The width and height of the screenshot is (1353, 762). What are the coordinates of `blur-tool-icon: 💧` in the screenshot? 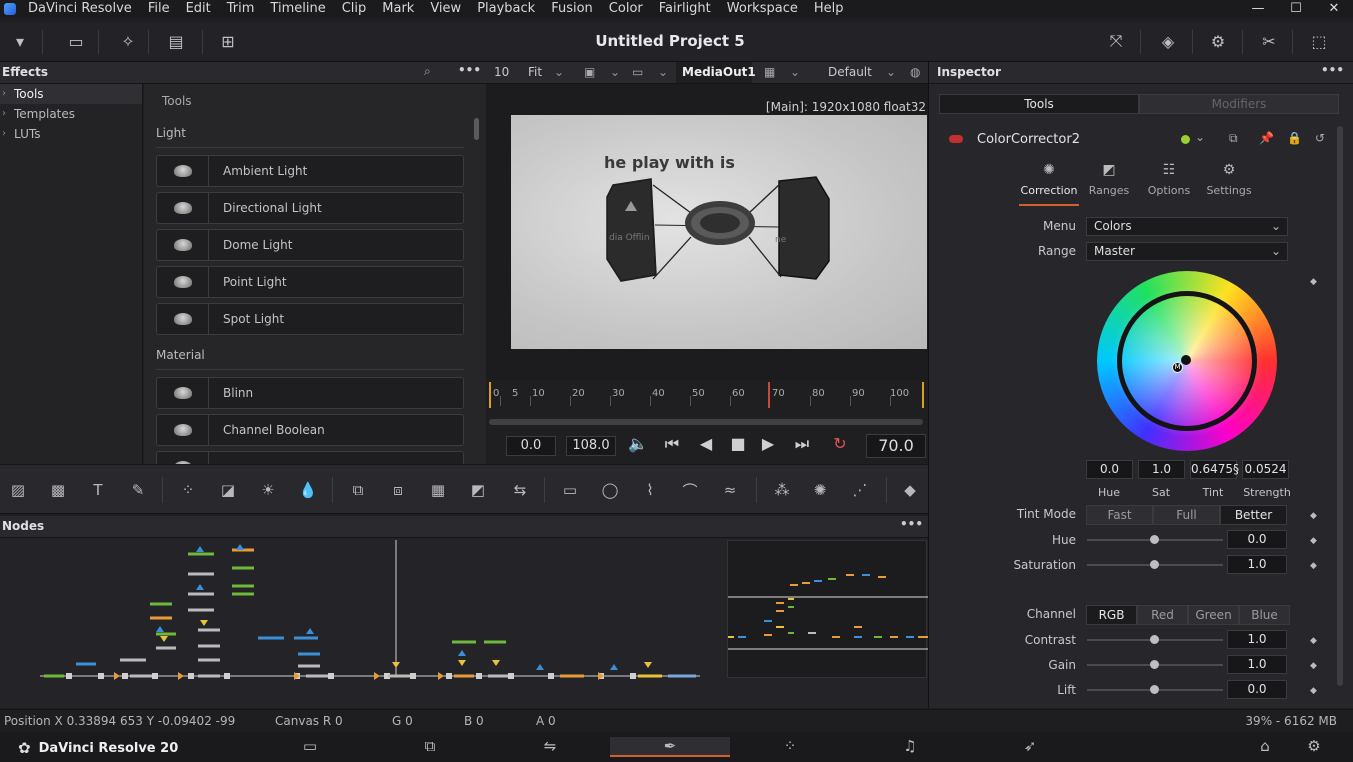 It's located at (308, 490).